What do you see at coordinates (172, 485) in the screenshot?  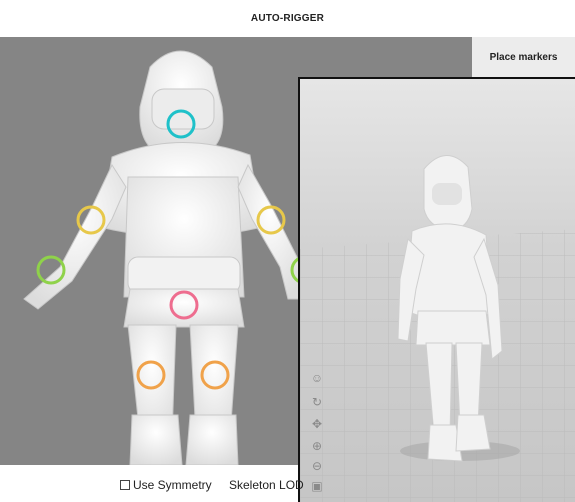 I see `use-symmetry-label: Use Symmetry` at bounding box center [172, 485].